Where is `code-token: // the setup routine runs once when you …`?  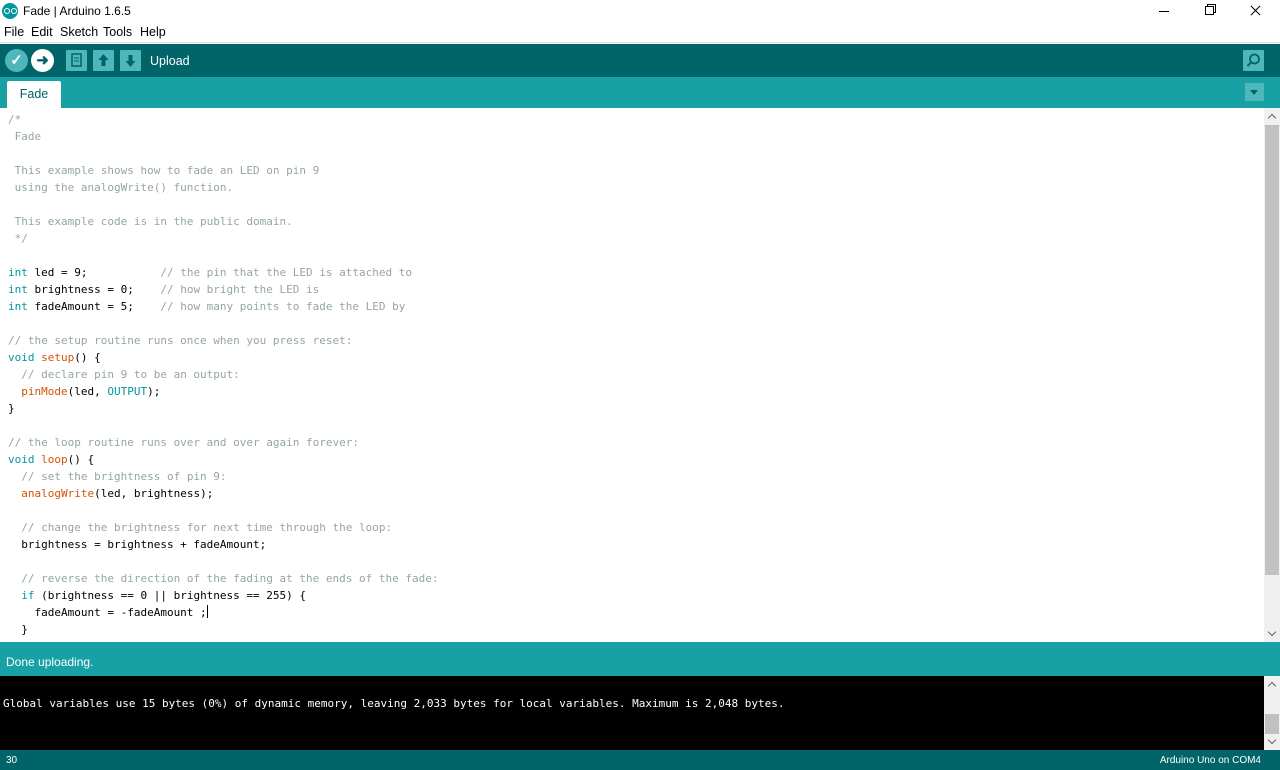 code-token: // the setup routine runs once when you … is located at coordinates (180, 340).